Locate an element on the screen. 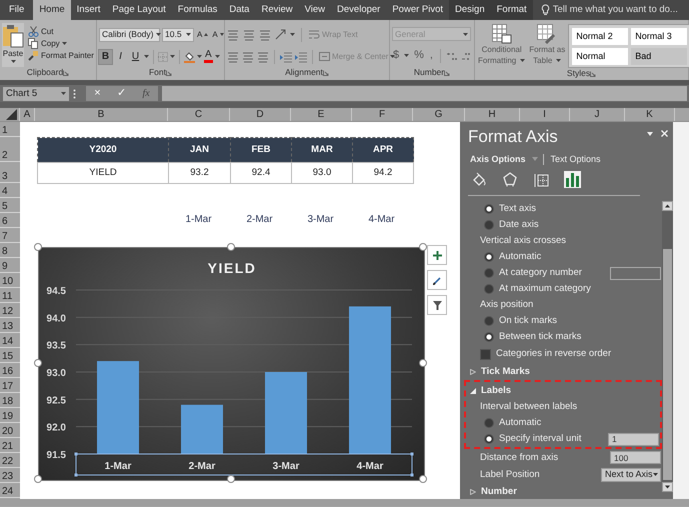  copy-button: Copy is located at coordinates (61, 43).